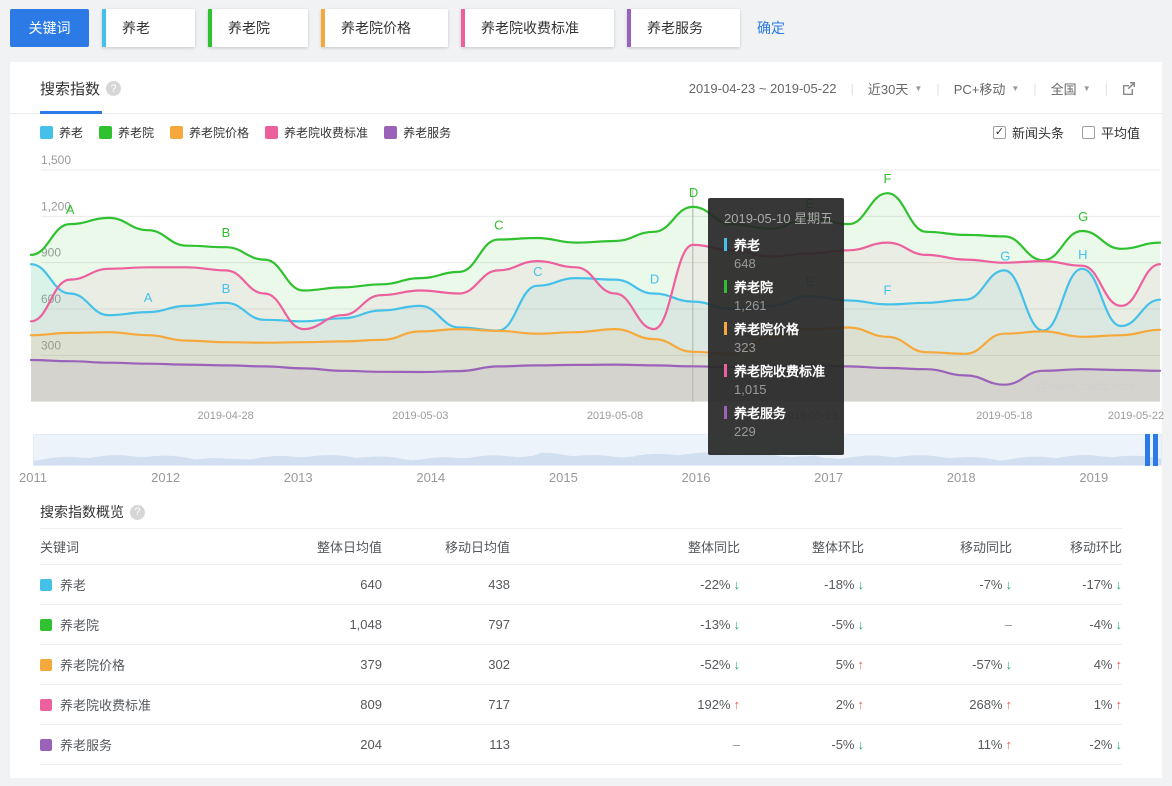  Describe the element at coordinates (581, 744) in the screenshot. I see `table-row: 养老服务 204 113 – -5% ↓ 11% ↑ -2% ↓` at that location.